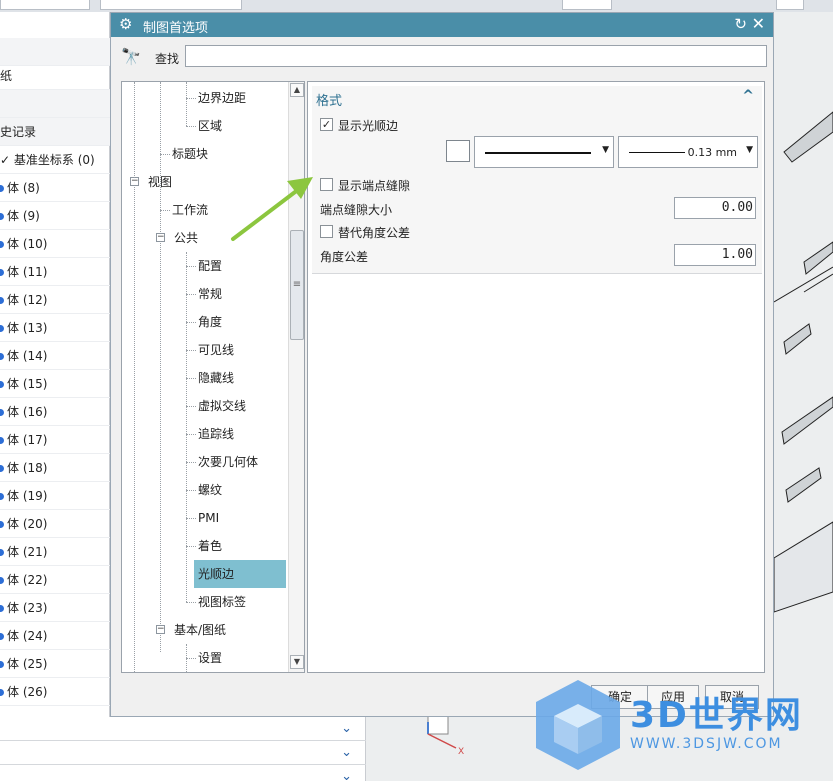  Describe the element at coordinates (55, 580) in the screenshot. I see `nav-item: 体 (22)` at that location.